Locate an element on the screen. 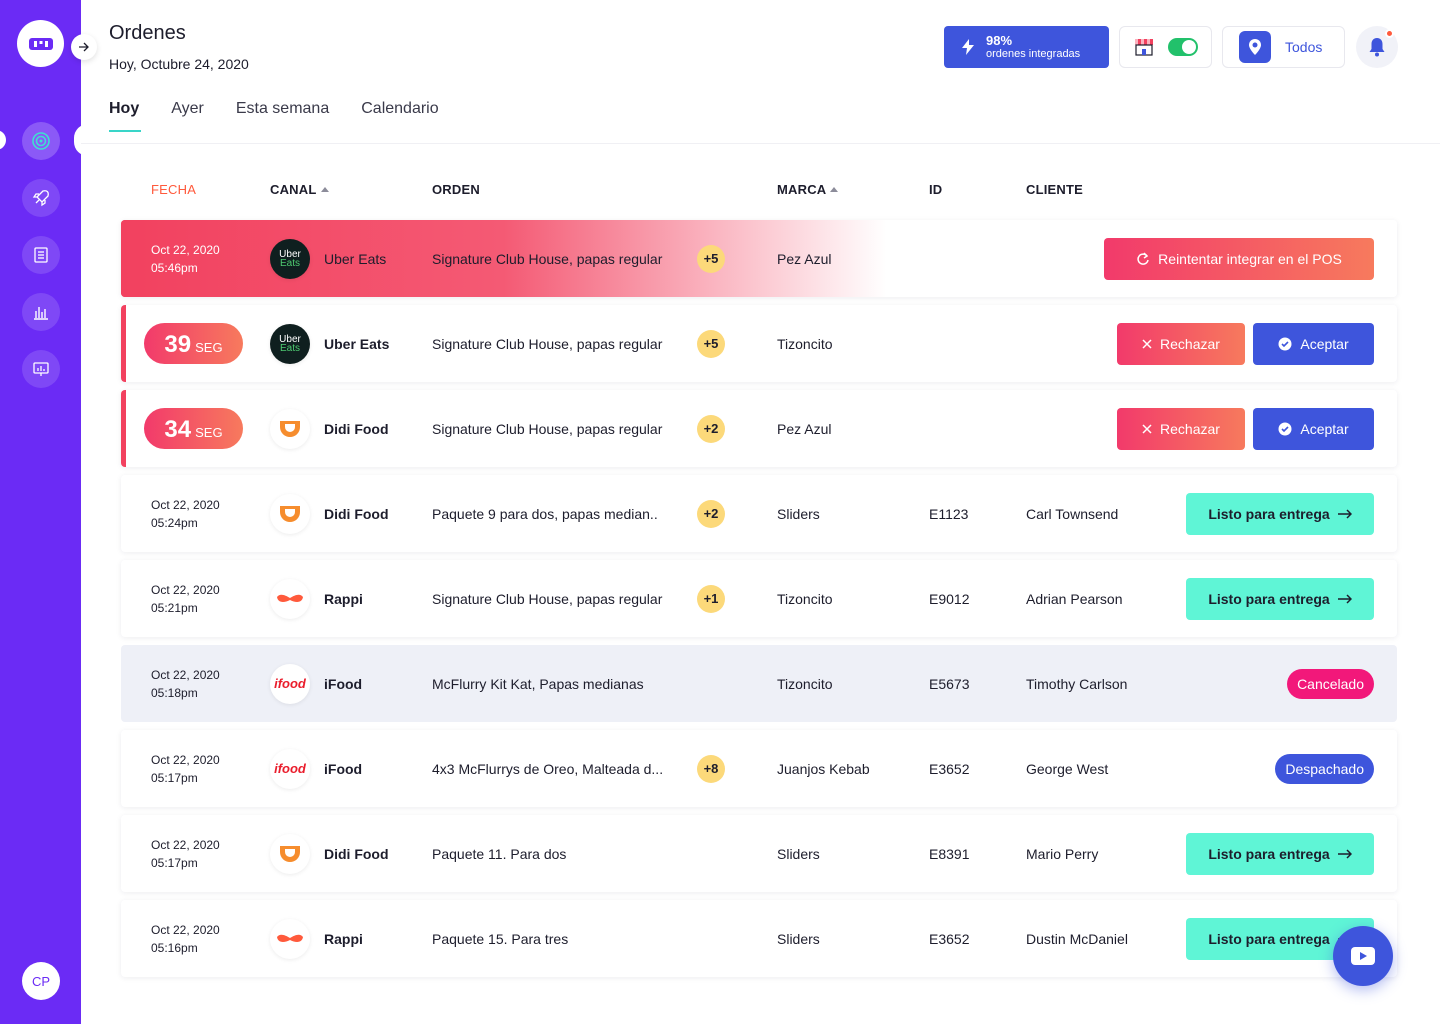 Image resolution: width=1440 pixels, height=1024 pixels. row-actions: Rechazar Aceptar is located at coordinates (1245, 428).